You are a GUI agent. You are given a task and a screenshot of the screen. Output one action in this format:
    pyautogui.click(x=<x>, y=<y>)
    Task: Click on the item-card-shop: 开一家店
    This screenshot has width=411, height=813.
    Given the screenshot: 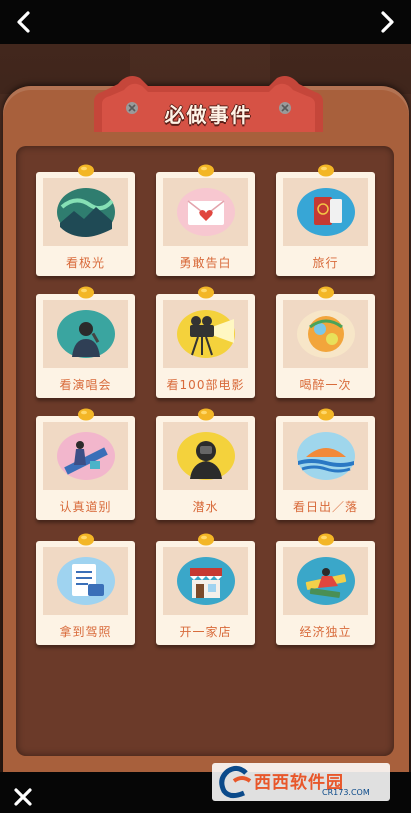 What is the action you would take?
    pyautogui.click(x=205, y=589)
    